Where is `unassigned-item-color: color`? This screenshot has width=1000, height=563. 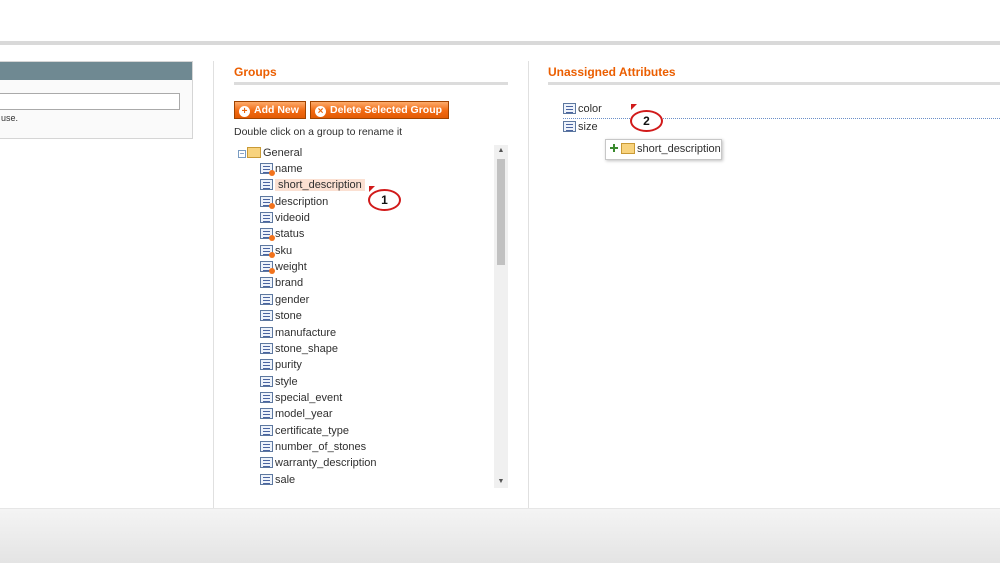
unassigned-item-color: color is located at coordinates (582, 109).